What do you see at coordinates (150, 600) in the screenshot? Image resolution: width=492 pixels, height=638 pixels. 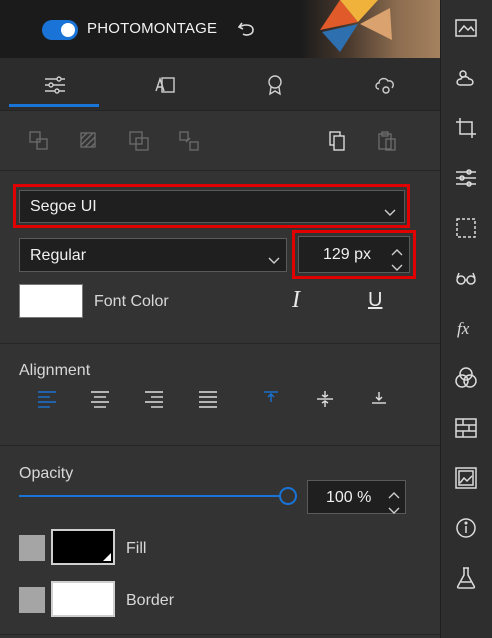 I see `border-label: Border` at bounding box center [150, 600].